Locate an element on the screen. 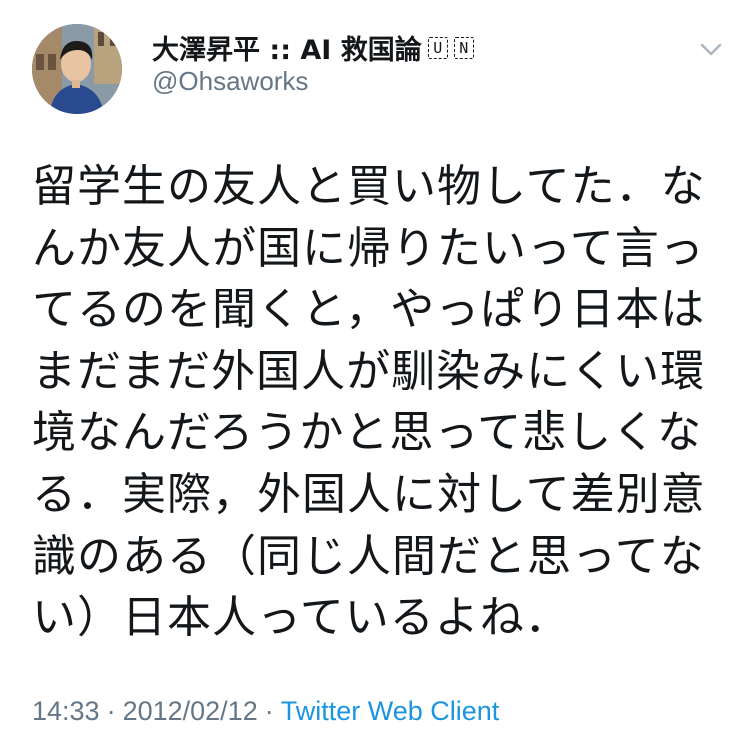 The image size is (750, 742). author-display-name: 大澤昇平 :: AI 救国論 U N is located at coordinates (313, 47).